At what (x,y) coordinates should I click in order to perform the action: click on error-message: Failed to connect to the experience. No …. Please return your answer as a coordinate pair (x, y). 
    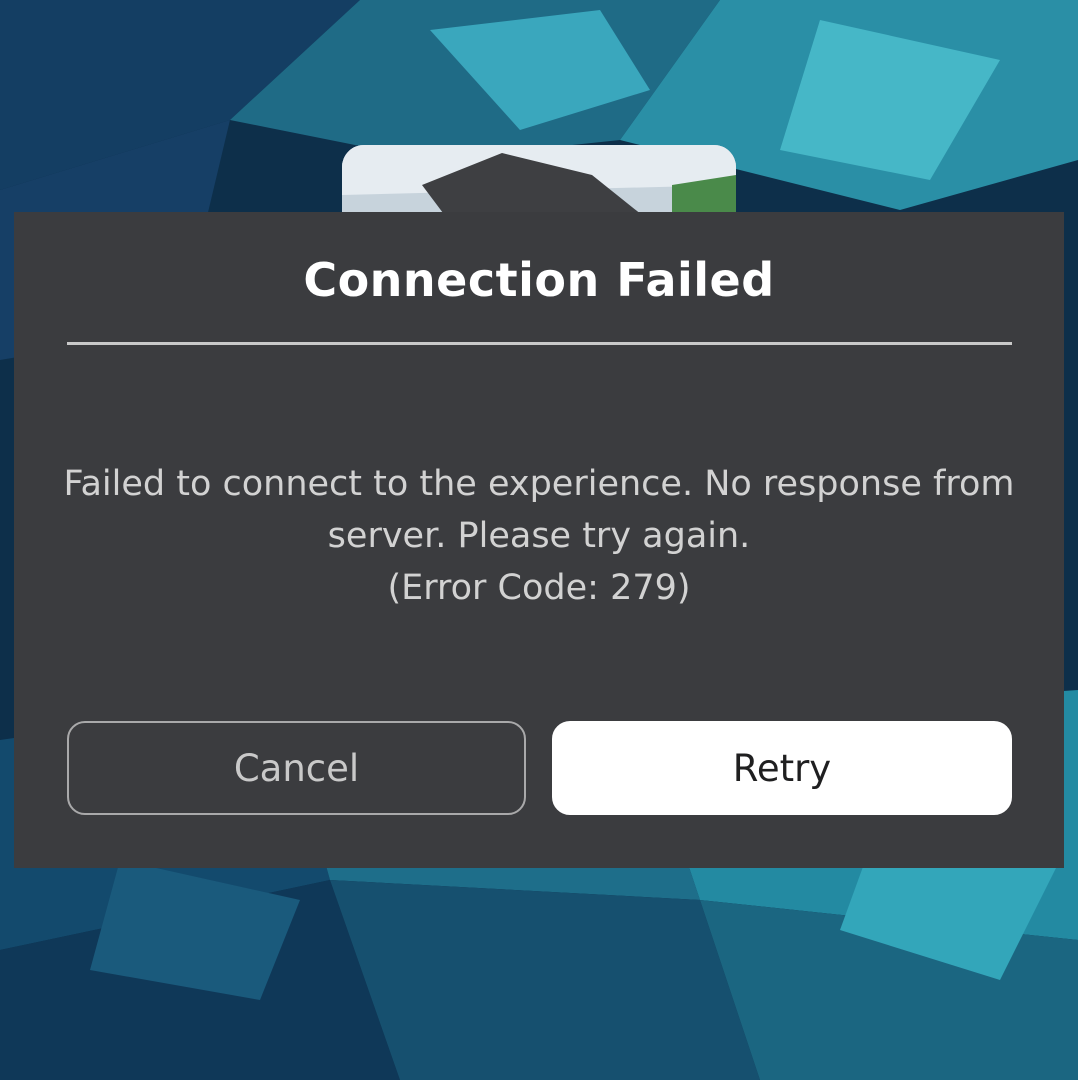
    Looking at the image, I should click on (539, 536).